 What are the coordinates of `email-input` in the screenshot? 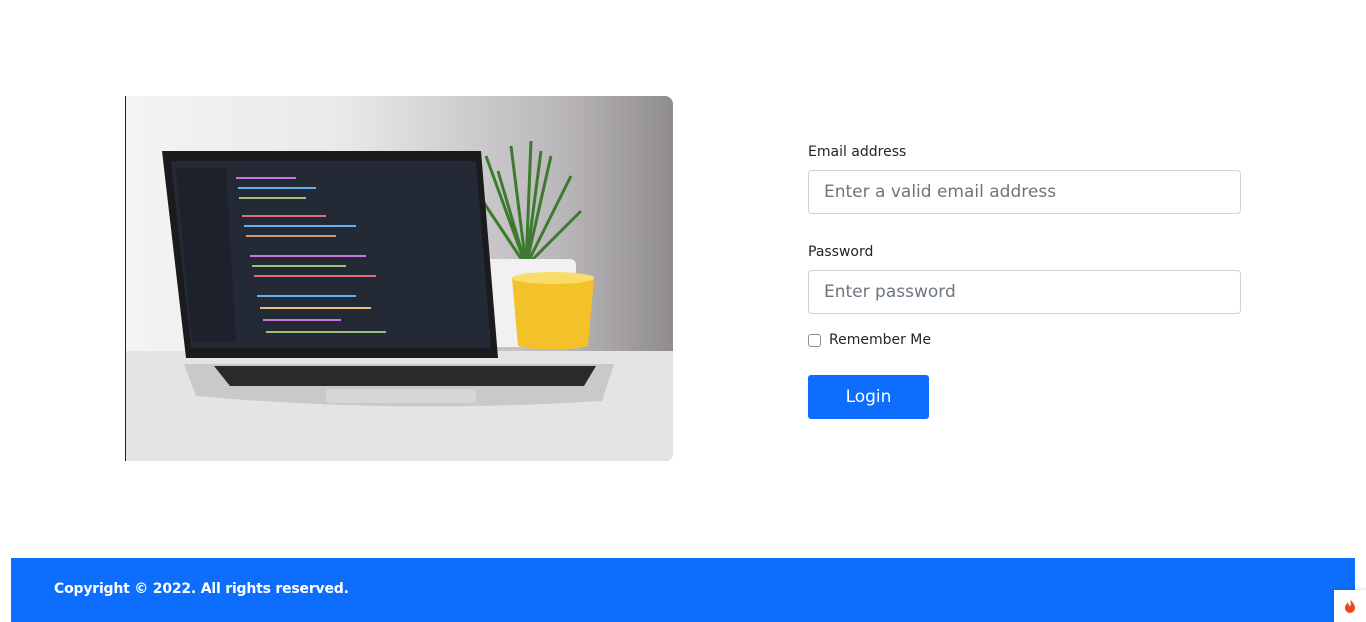 It's located at (1024, 192).